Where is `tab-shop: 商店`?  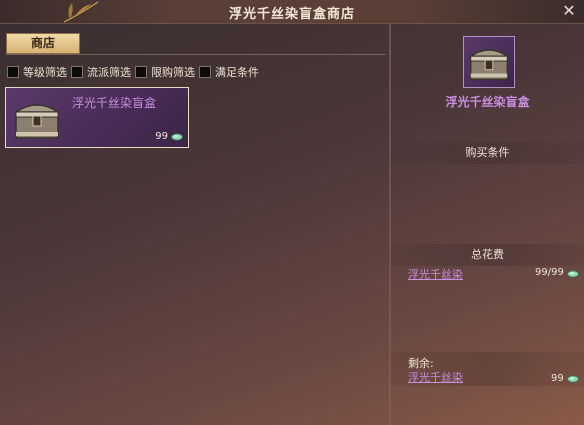 tab-shop: 商店 is located at coordinates (43, 43).